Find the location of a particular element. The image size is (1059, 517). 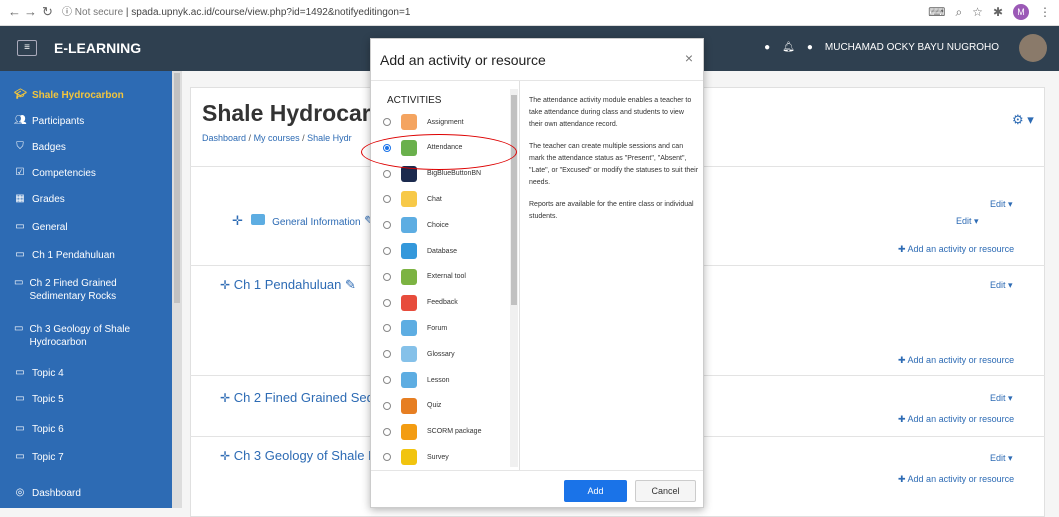

dialog-footer: Add Cancel is located at coordinates (537, 489).